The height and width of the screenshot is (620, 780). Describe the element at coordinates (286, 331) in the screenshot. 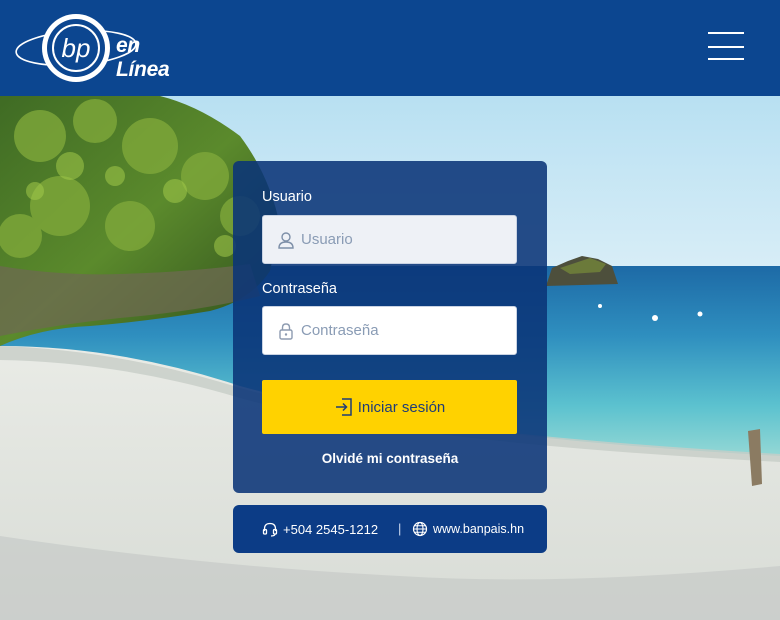

I see `lock-icon` at that location.